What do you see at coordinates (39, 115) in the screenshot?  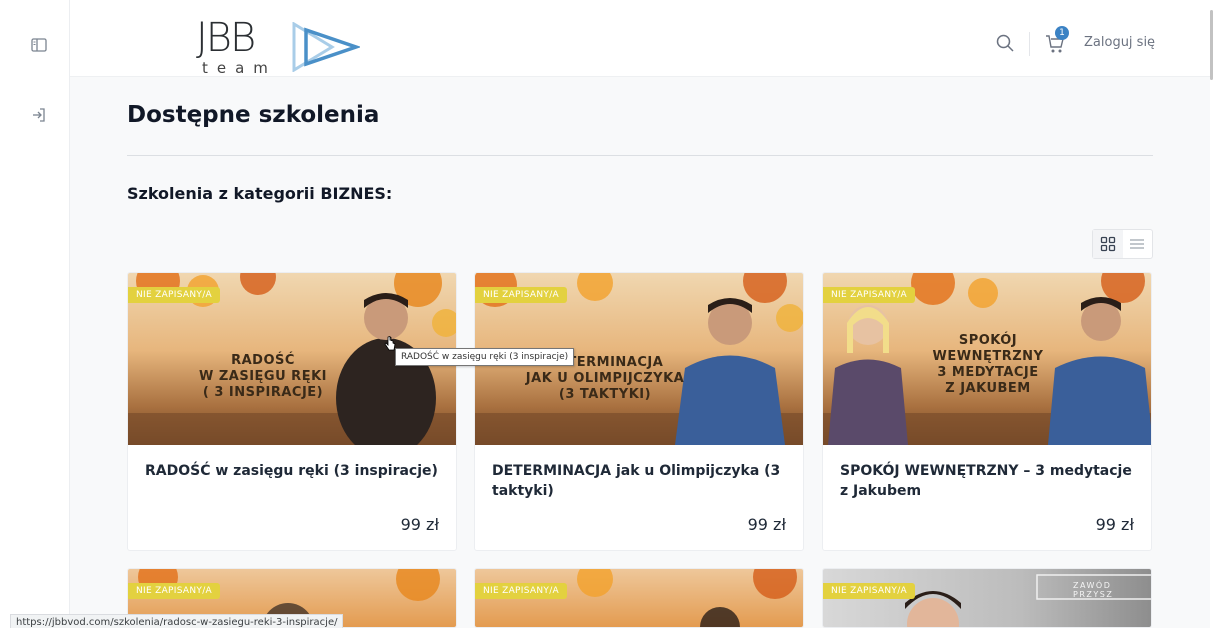 I see `login-icon` at bounding box center [39, 115].